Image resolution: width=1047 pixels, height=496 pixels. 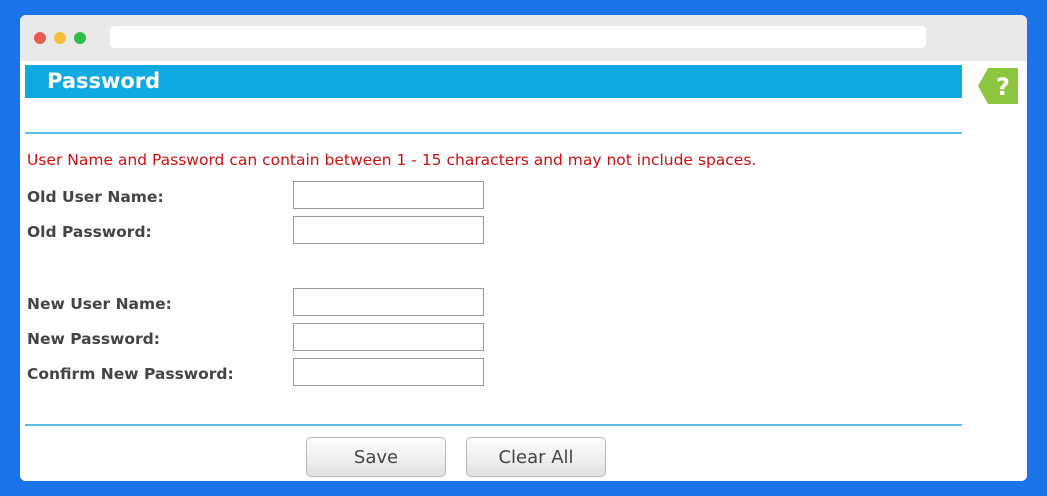 What do you see at coordinates (388, 337) in the screenshot?
I see `new-password-input` at bounding box center [388, 337].